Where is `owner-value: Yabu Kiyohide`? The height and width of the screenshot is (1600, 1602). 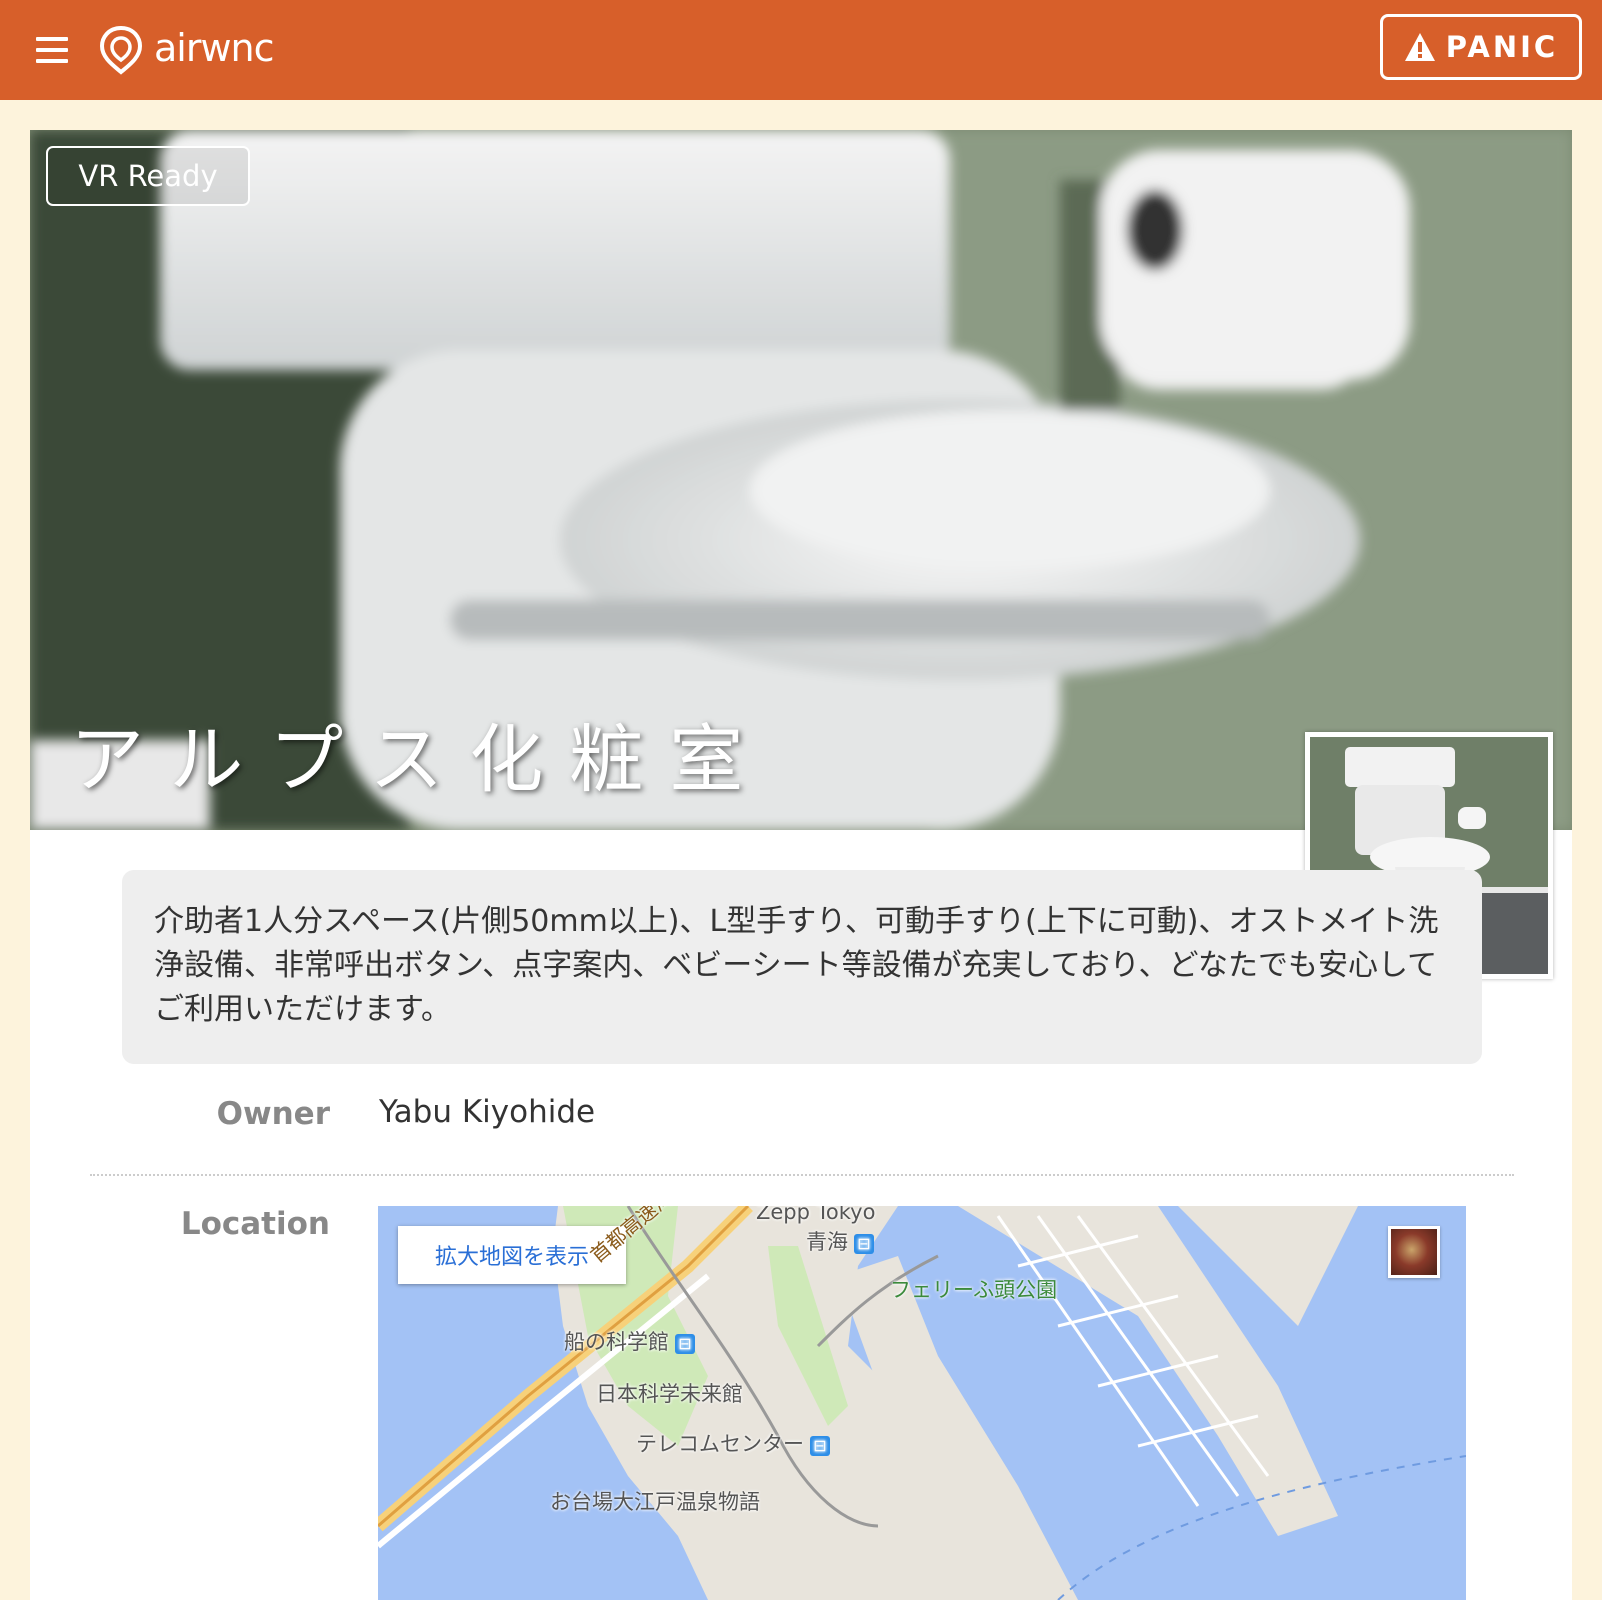
owner-value: Yabu Kiyohide is located at coordinates (487, 1112).